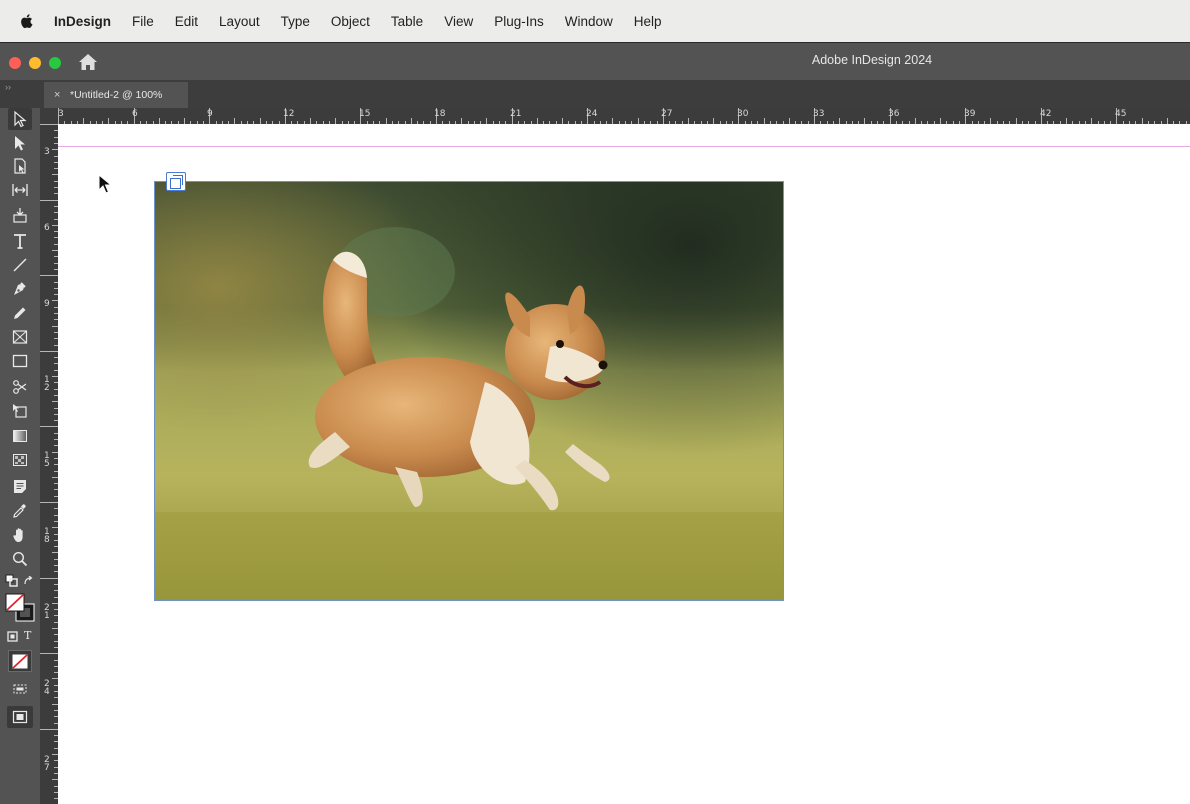 The height and width of the screenshot is (804, 1190). Describe the element at coordinates (365, 114) in the screenshot. I see `ruler-h-label: 15` at that location.